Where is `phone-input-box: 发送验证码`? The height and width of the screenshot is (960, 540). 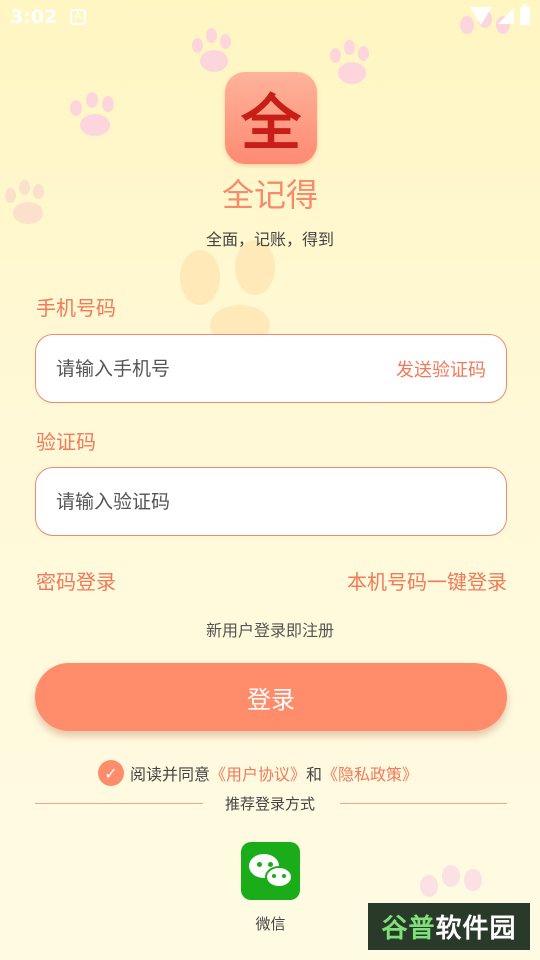
phone-input-box: 发送验证码 is located at coordinates (271, 368).